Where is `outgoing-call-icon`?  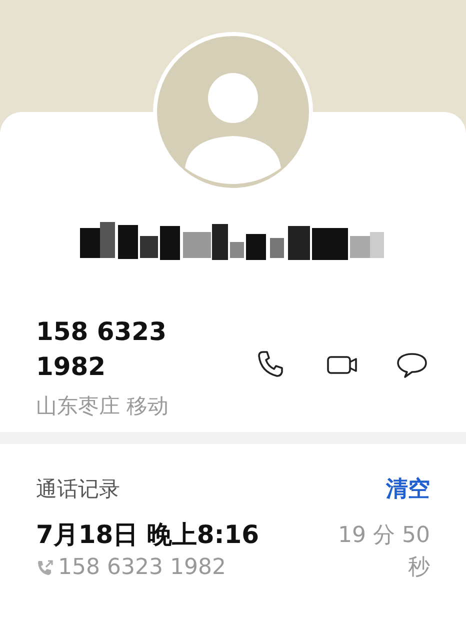
outgoing-call-icon is located at coordinates (45, 567).